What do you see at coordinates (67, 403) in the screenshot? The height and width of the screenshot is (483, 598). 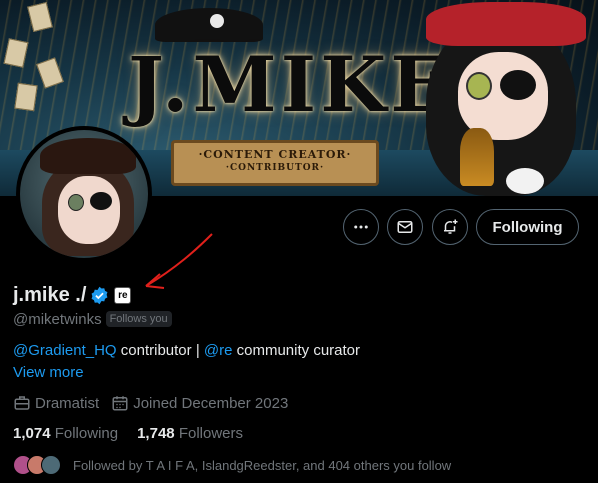 I see `profile-category: Dramatist` at bounding box center [67, 403].